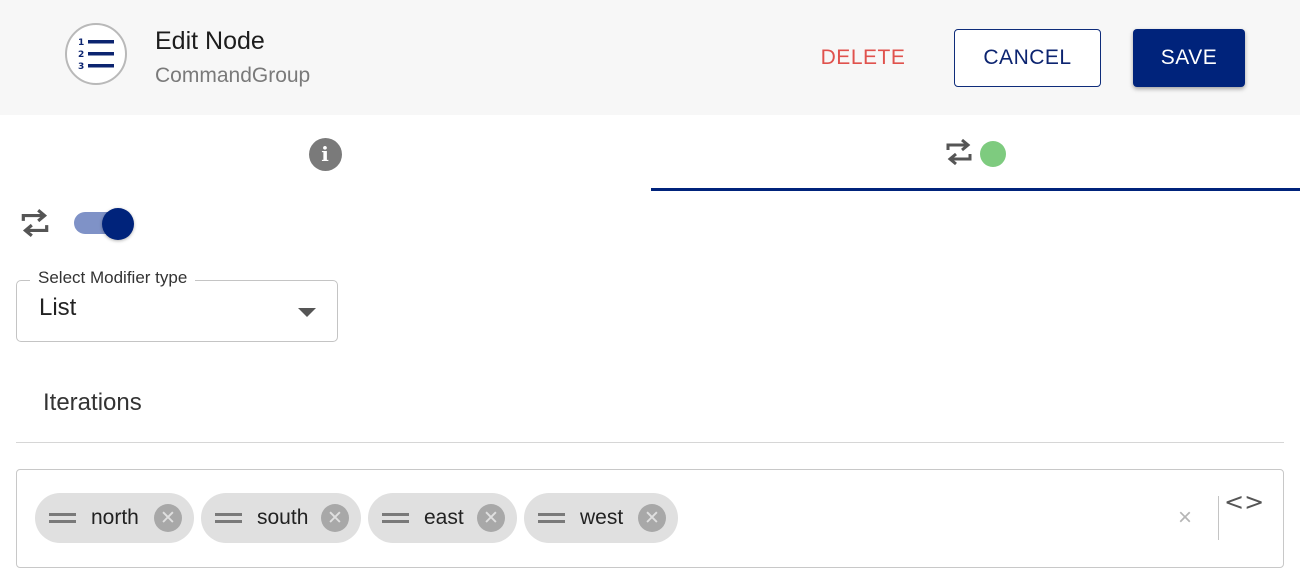 The height and width of the screenshot is (586, 1300). I want to click on iterations-heading: Iterations, so click(92, 402).